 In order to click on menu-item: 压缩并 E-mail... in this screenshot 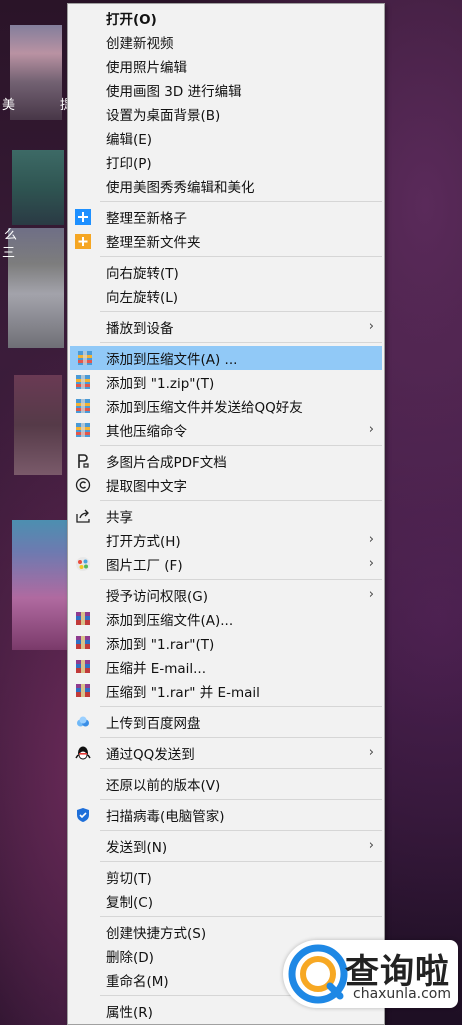, I will do `click(226, 667)`.